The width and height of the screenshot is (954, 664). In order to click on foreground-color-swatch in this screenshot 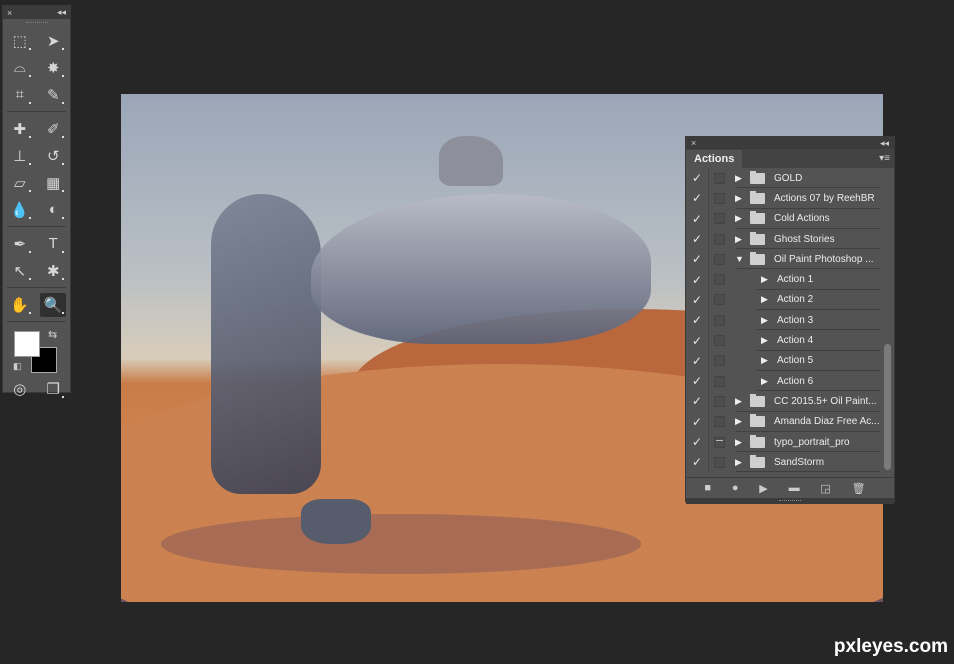, I will do `click(27, 344)`.